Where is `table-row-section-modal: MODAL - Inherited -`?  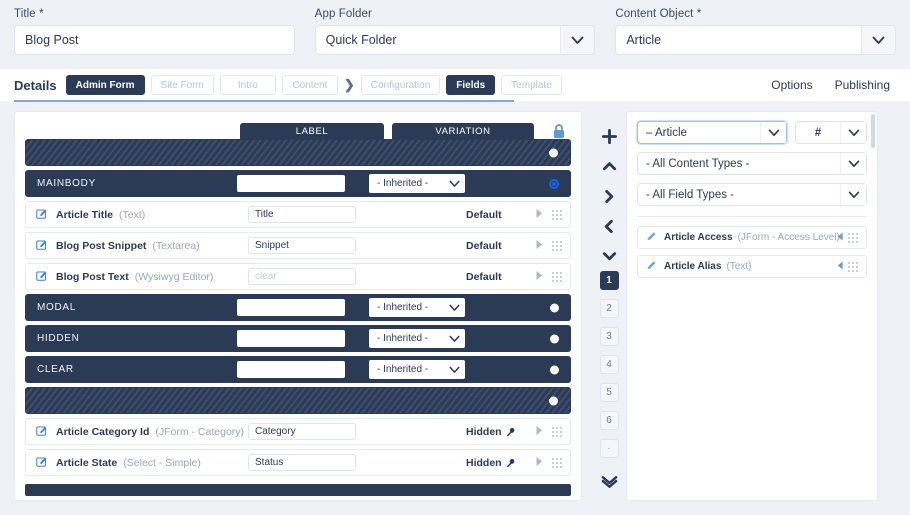
table-row-section-modal: MODAL - Inherited - is located at coordinates (298, 307).